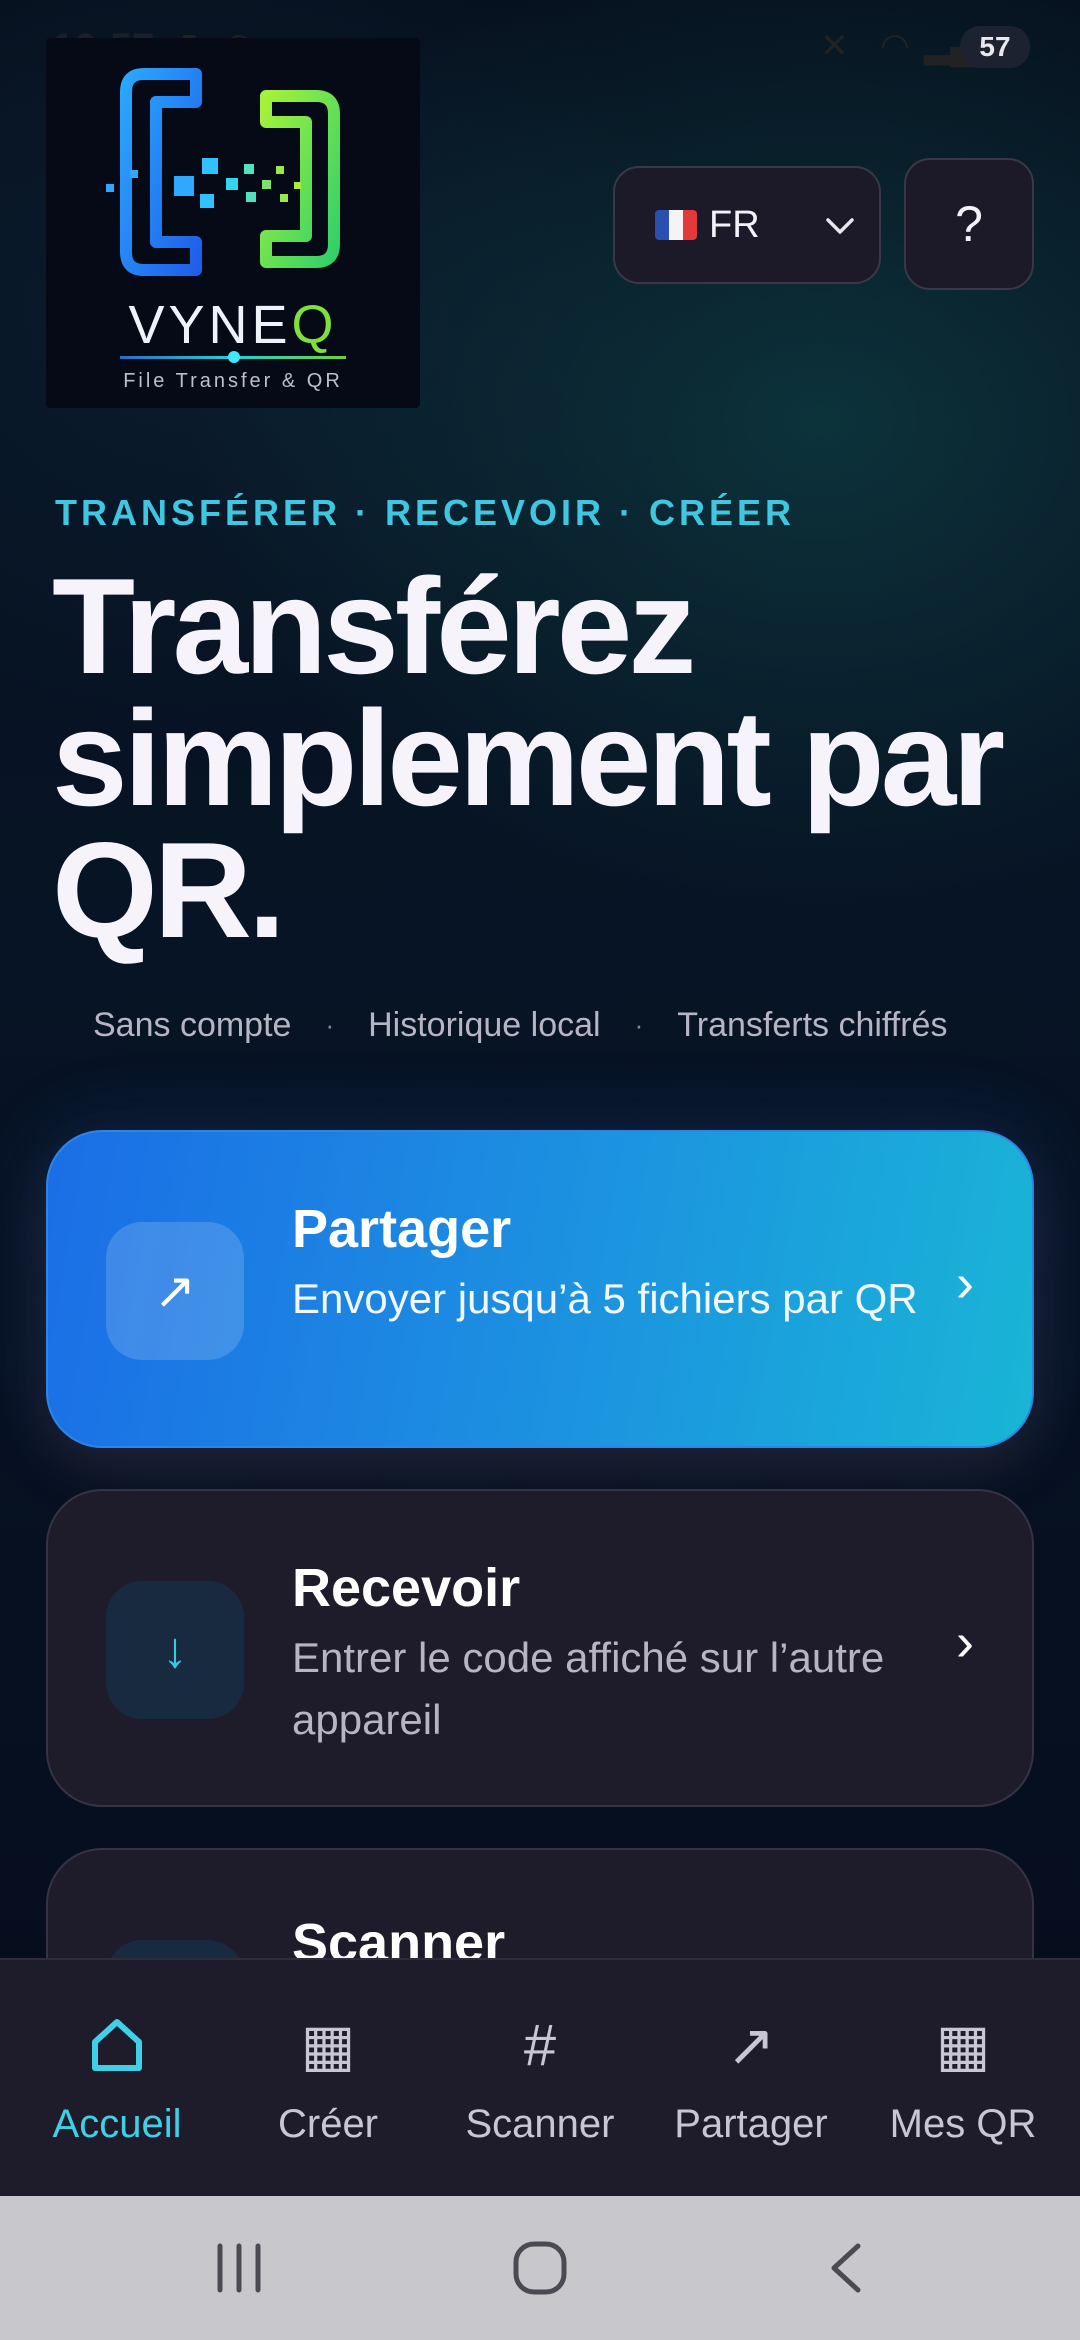  What do you see at coordinates (751, 2124) in the screenshot?
I see `nav-label-share: Partager` at bounding box center [751, 2124].